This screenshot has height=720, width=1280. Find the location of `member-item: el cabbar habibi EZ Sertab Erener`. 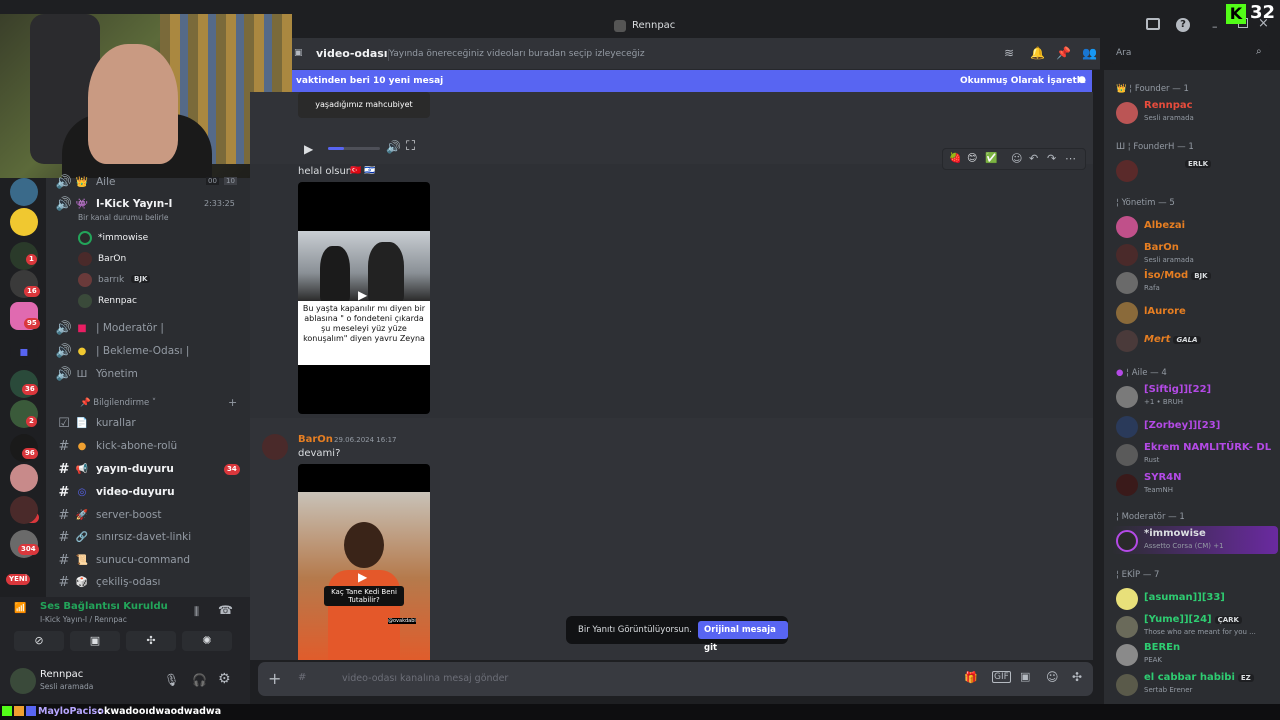

member-item: el cabbar habibi EZ Sertab Erener is located at coordinates (1195, 684).